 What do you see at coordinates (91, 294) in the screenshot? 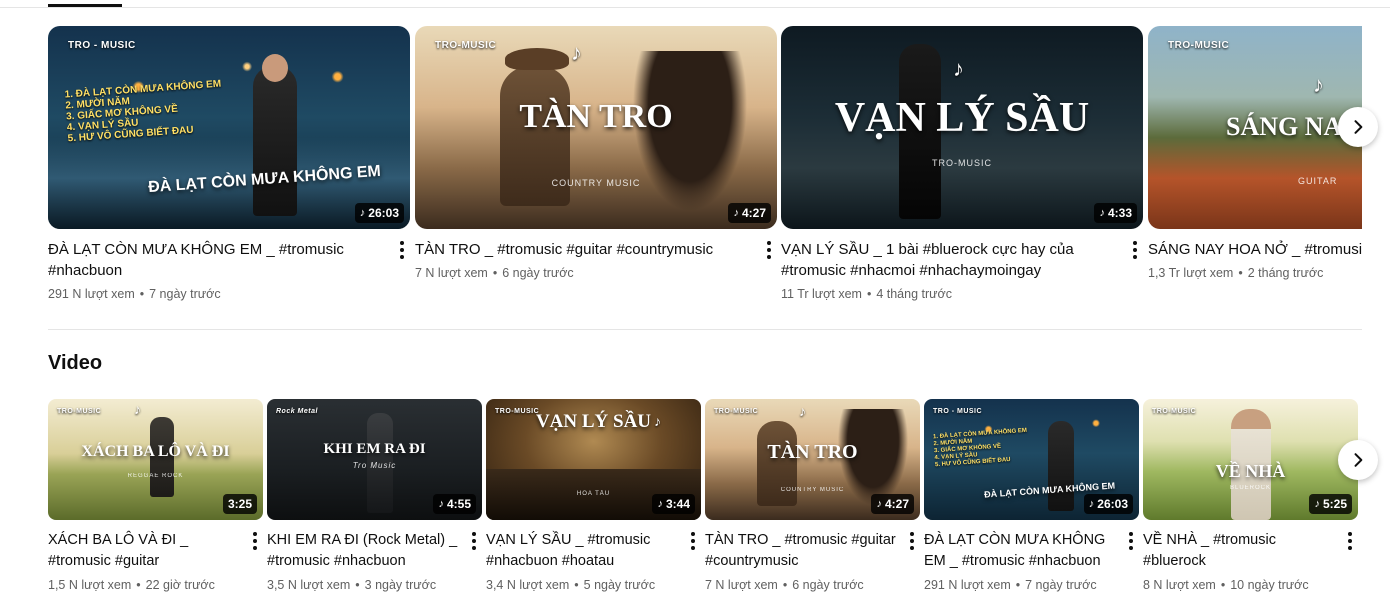
I see `view-count: 291 N lượt xem` at bounding box center [91, 294].